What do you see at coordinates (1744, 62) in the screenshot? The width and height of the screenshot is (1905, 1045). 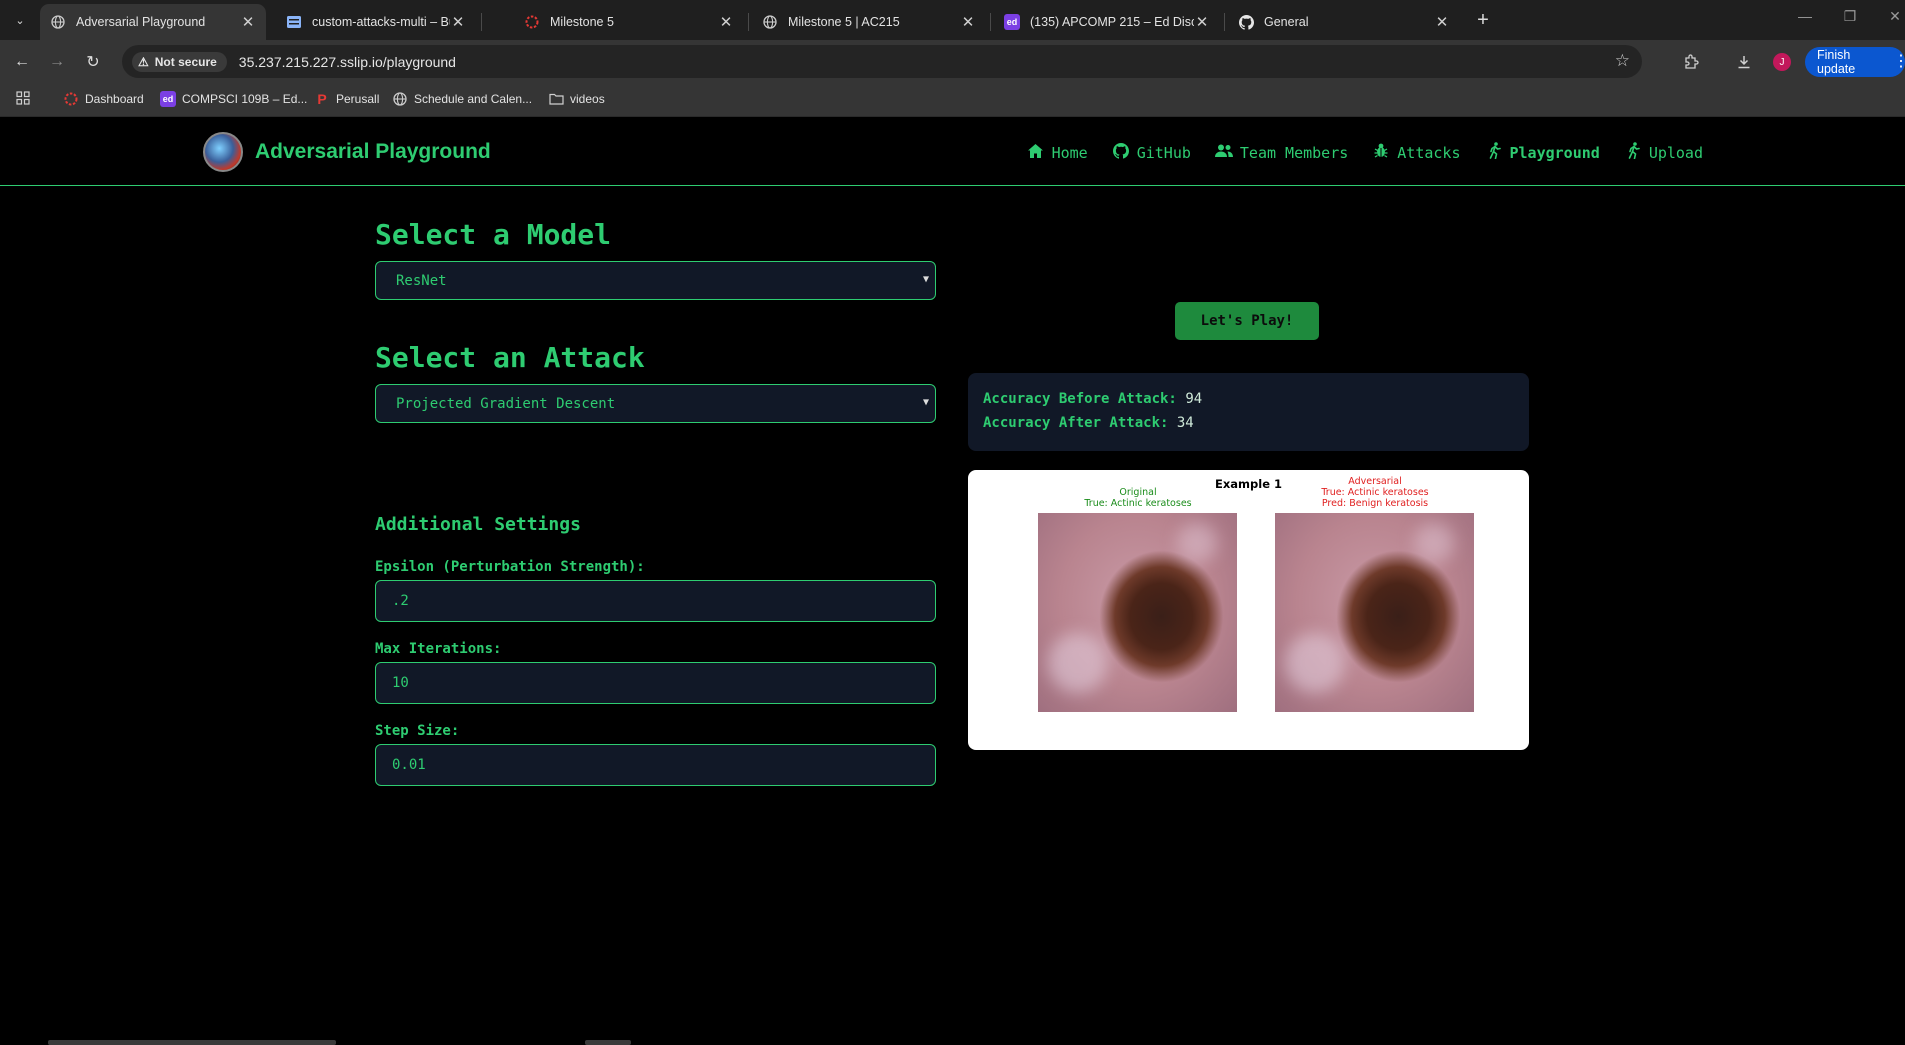 I see `download-icon` at bounding box center [1744, 62].